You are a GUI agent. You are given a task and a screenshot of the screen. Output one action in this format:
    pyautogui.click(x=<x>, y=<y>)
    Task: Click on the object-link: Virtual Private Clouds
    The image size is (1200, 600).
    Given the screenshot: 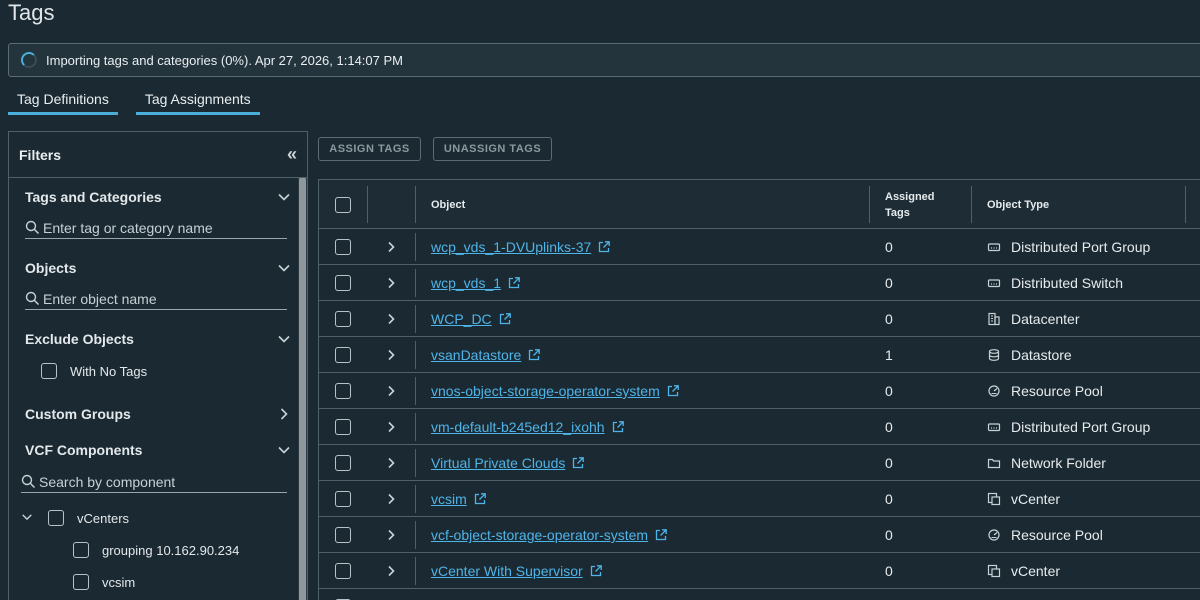 What is the action you would take?
    pyautogui.click(x=498, y=463)
    